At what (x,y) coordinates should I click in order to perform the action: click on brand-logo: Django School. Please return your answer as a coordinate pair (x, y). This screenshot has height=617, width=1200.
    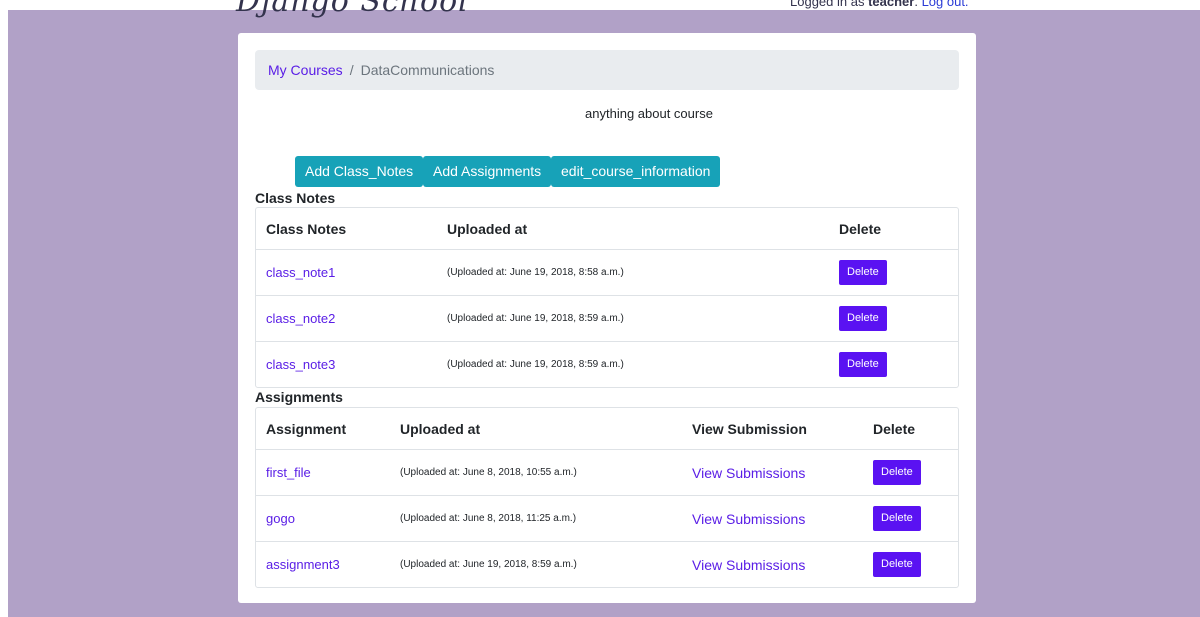
    Looking at the image, I should click on (352, 9).